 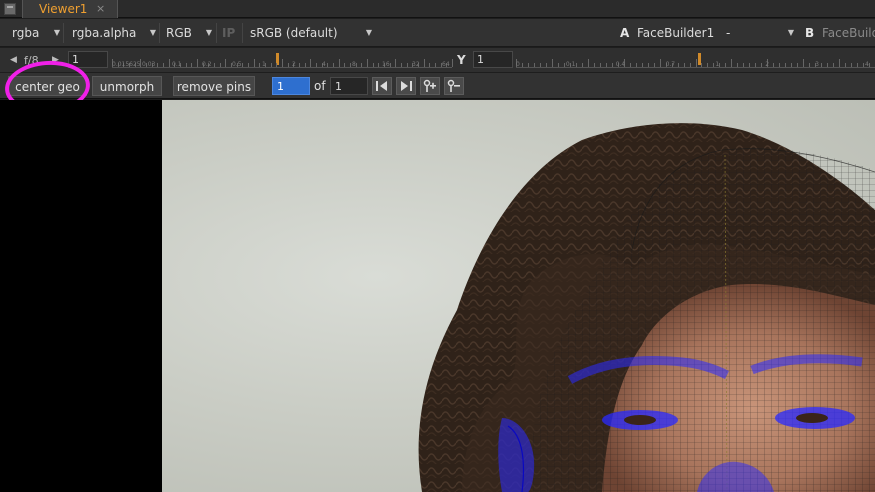 I want to click on gamma-label: Y, so click(x=461, y=60).